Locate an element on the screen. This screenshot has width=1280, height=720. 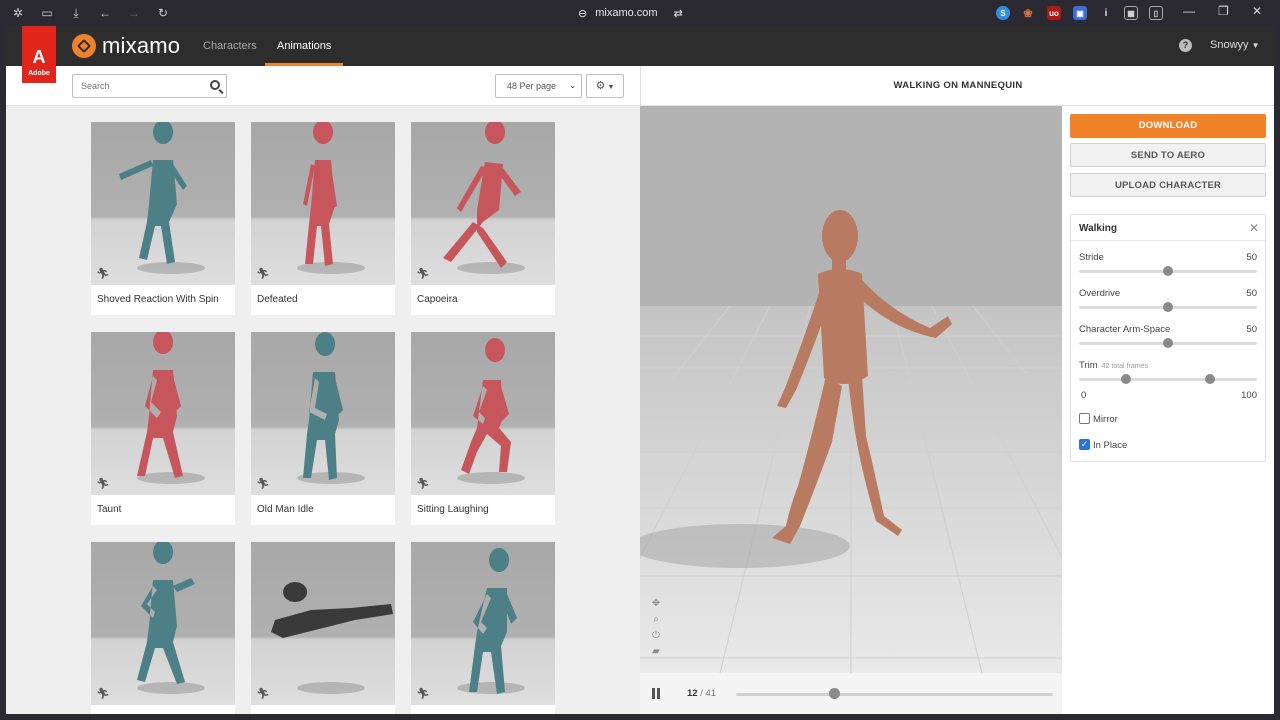
viewport-tools: ✥ ⌕ ⏻ ▰ is located at coordinates (656, 627).